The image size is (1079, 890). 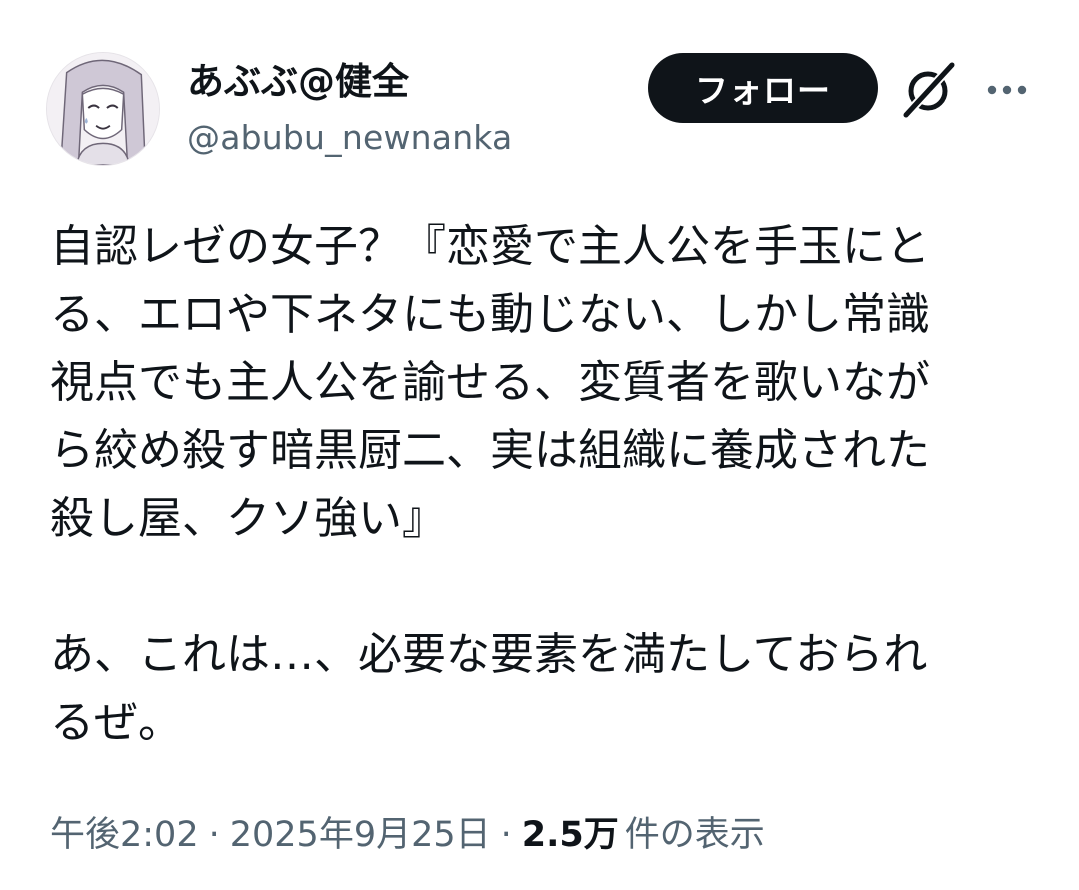 What do you see at coordinates (116, 722) in the screenshot?
I see `tweet-line: るぜ。` at bounding box center [116, 722].